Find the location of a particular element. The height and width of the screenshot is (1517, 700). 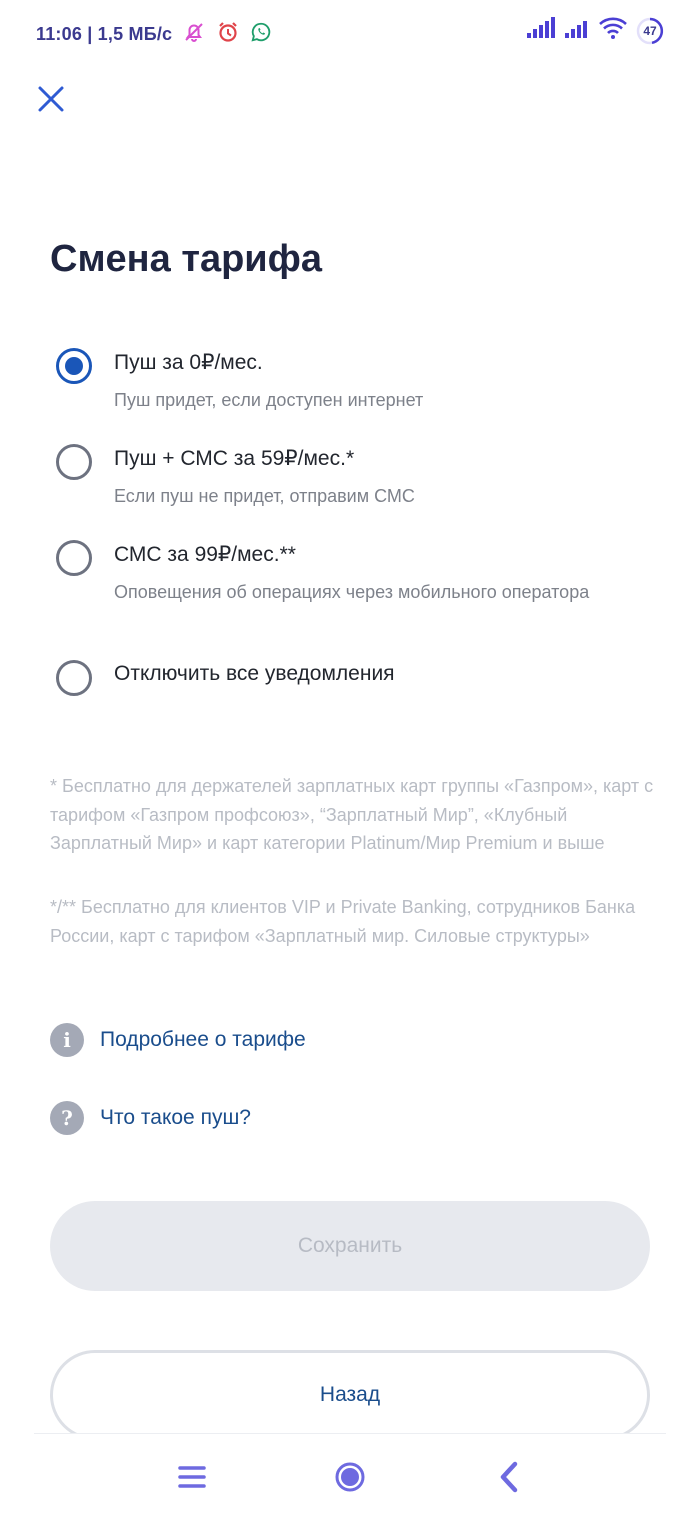

save-button: Сохранить is located at coordinates (350, 1246).